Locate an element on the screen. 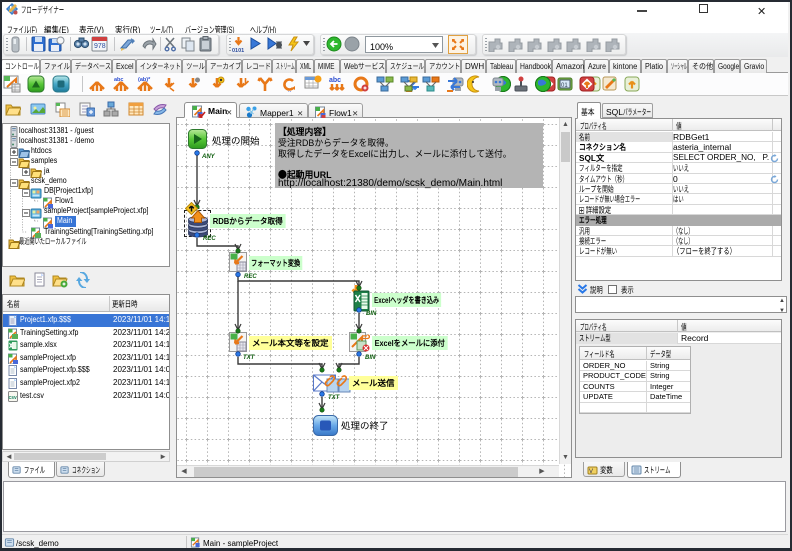 This screenshot has width=792, height=551. svg-text: (ab)* is located at coordinates (144, 80).